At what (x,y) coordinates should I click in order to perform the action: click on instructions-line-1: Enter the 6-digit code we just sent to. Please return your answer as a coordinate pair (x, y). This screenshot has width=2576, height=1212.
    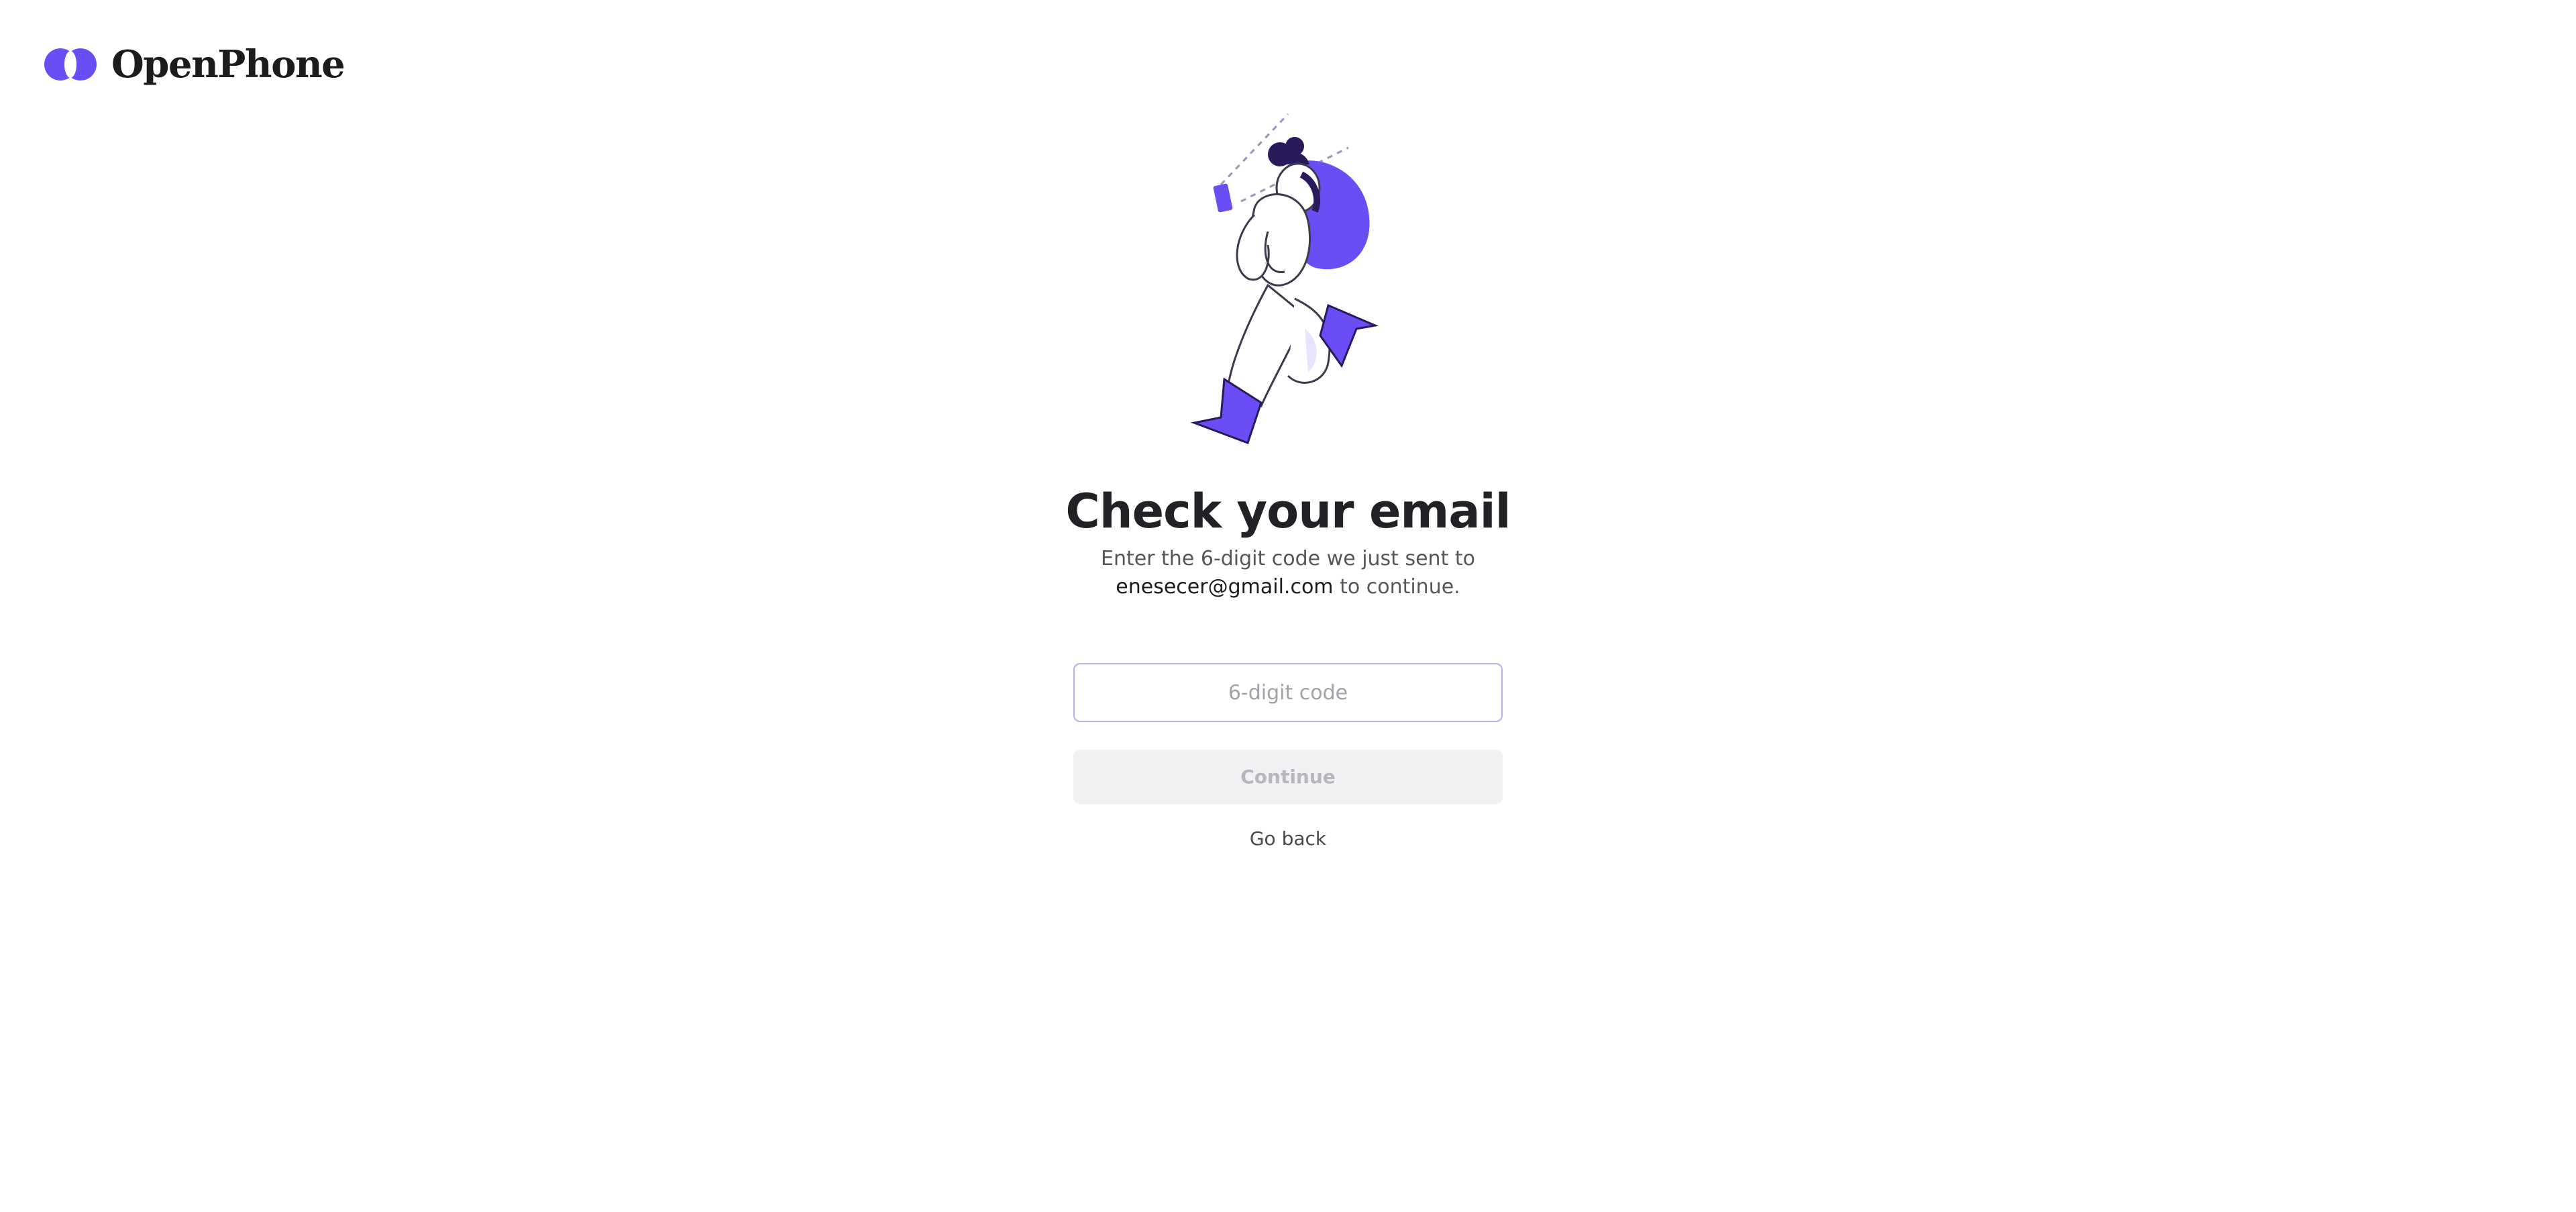
    Looking at the image, I should click on (1287, 558).